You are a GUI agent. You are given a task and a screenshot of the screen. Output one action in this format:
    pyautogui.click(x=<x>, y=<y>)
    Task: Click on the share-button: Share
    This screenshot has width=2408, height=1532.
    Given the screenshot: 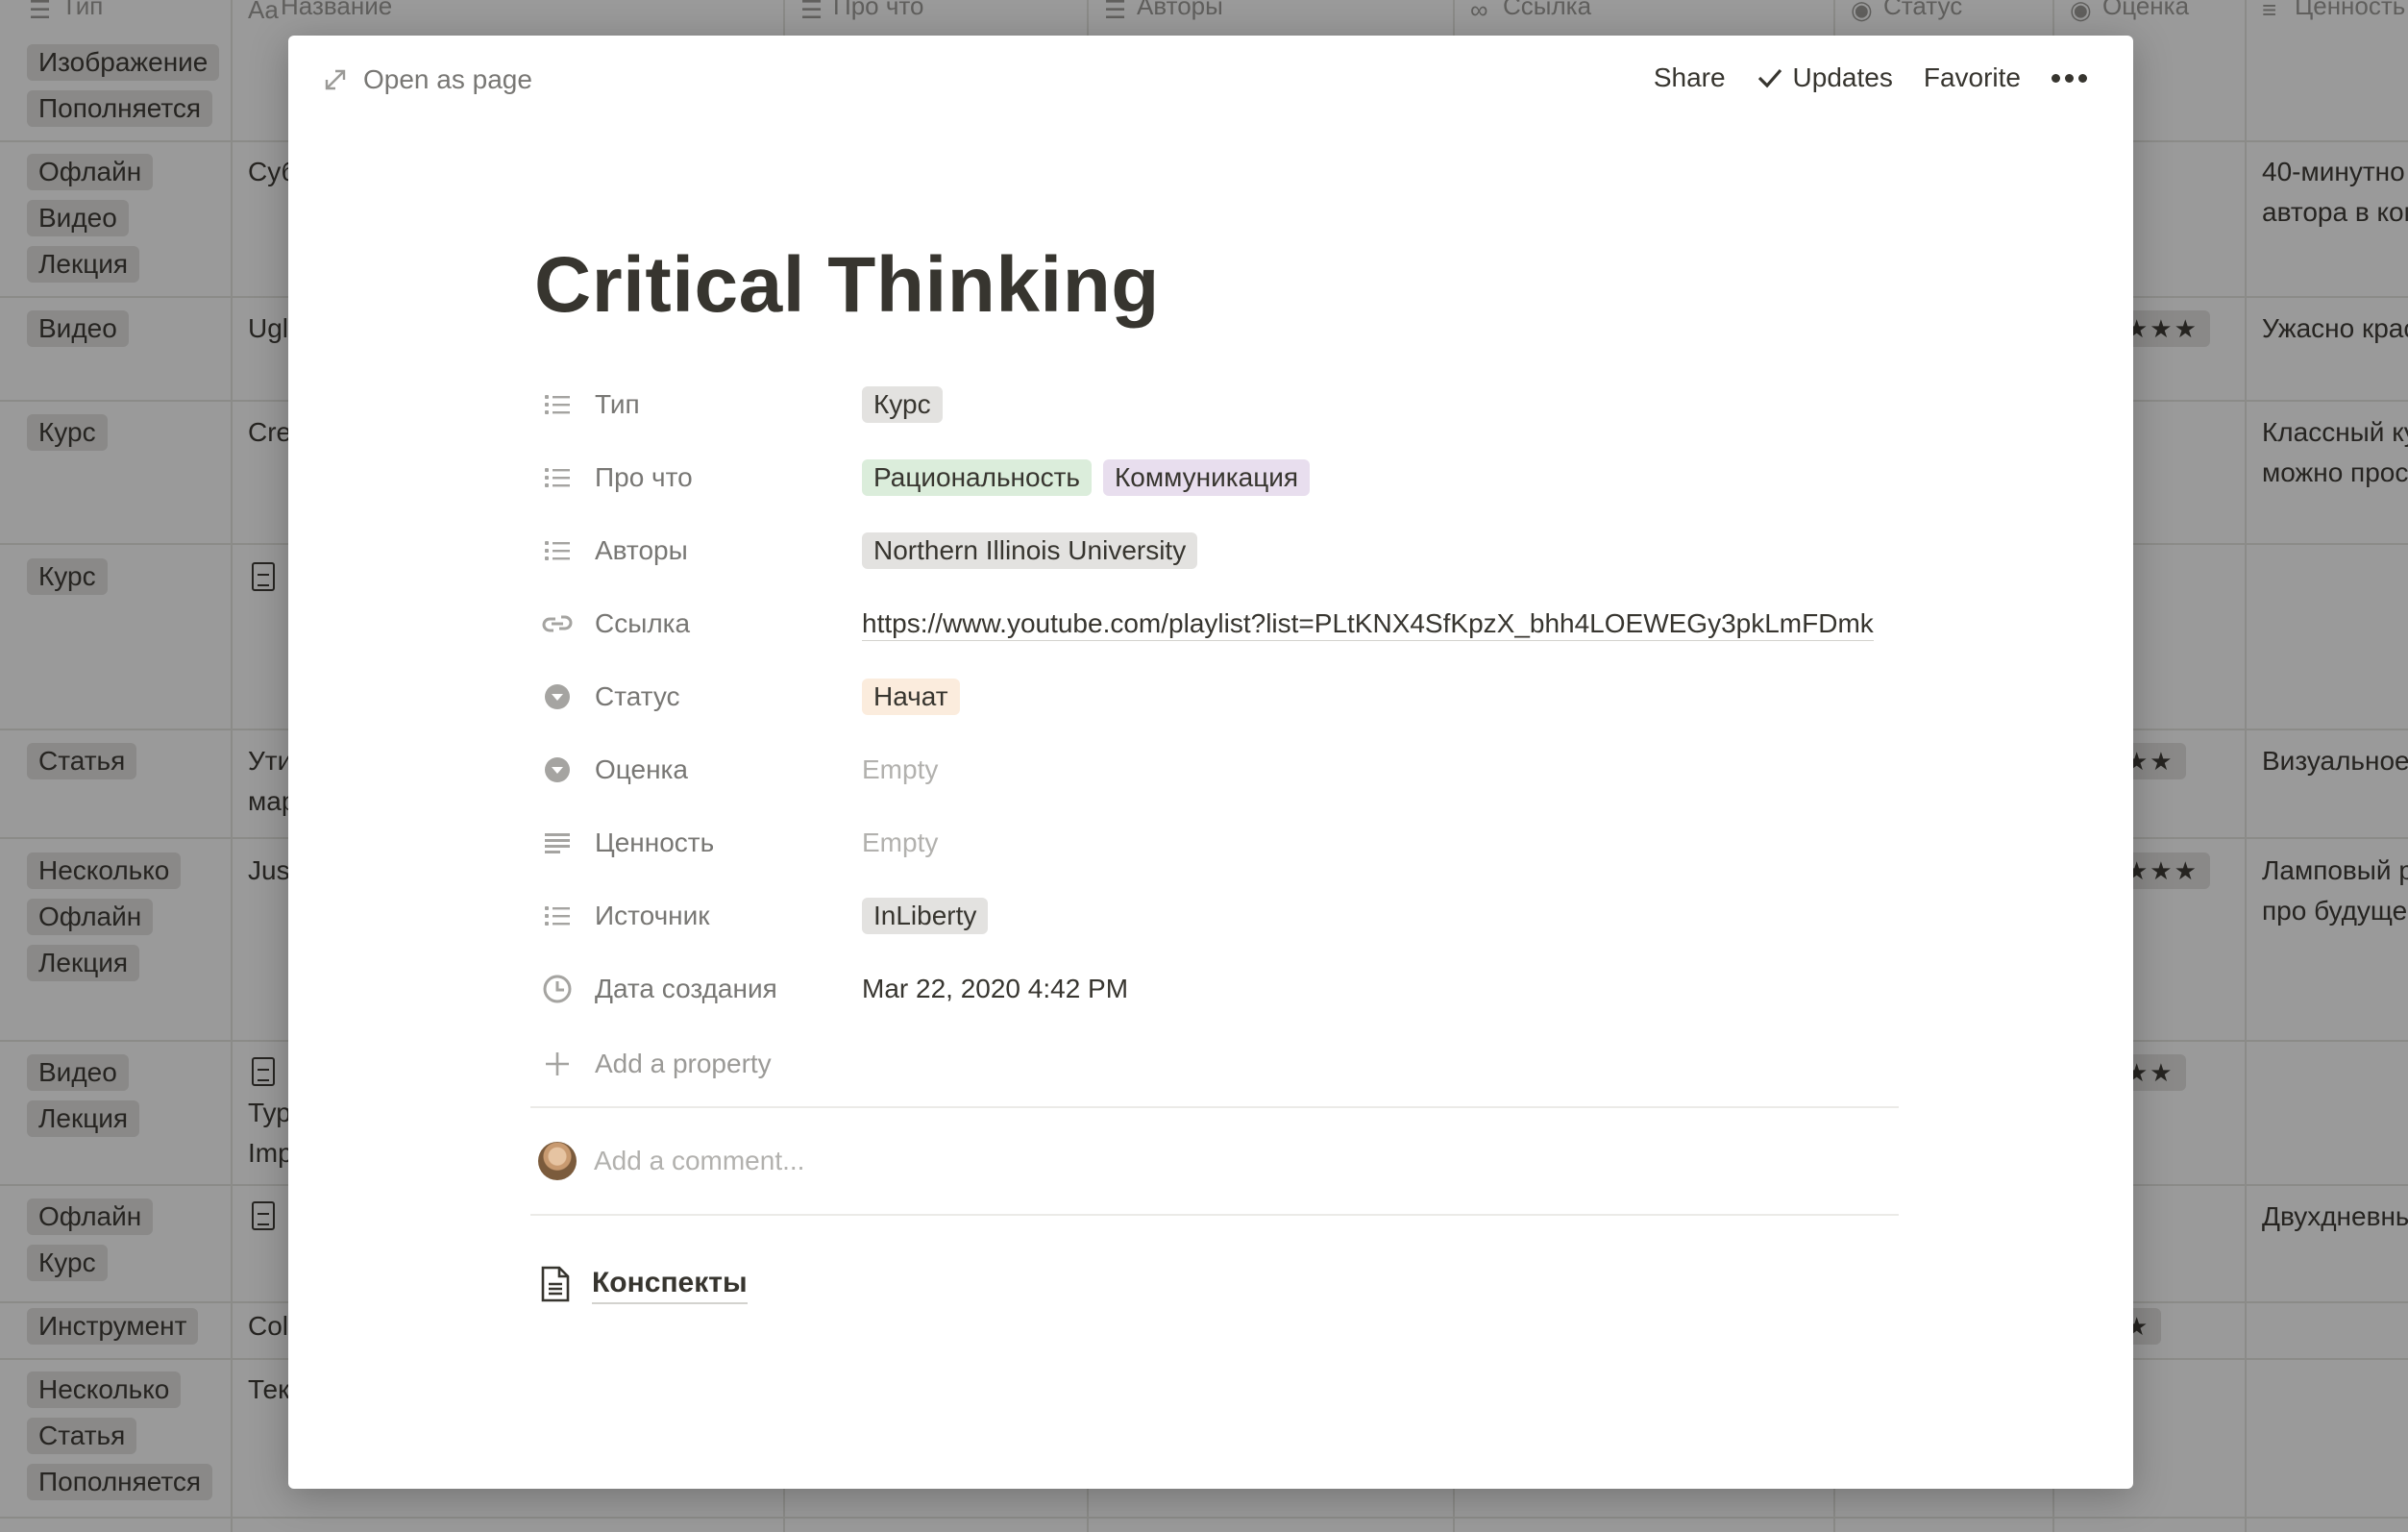 What is the action you would take?
    pyautogui.click(x=1690, y=77)
    